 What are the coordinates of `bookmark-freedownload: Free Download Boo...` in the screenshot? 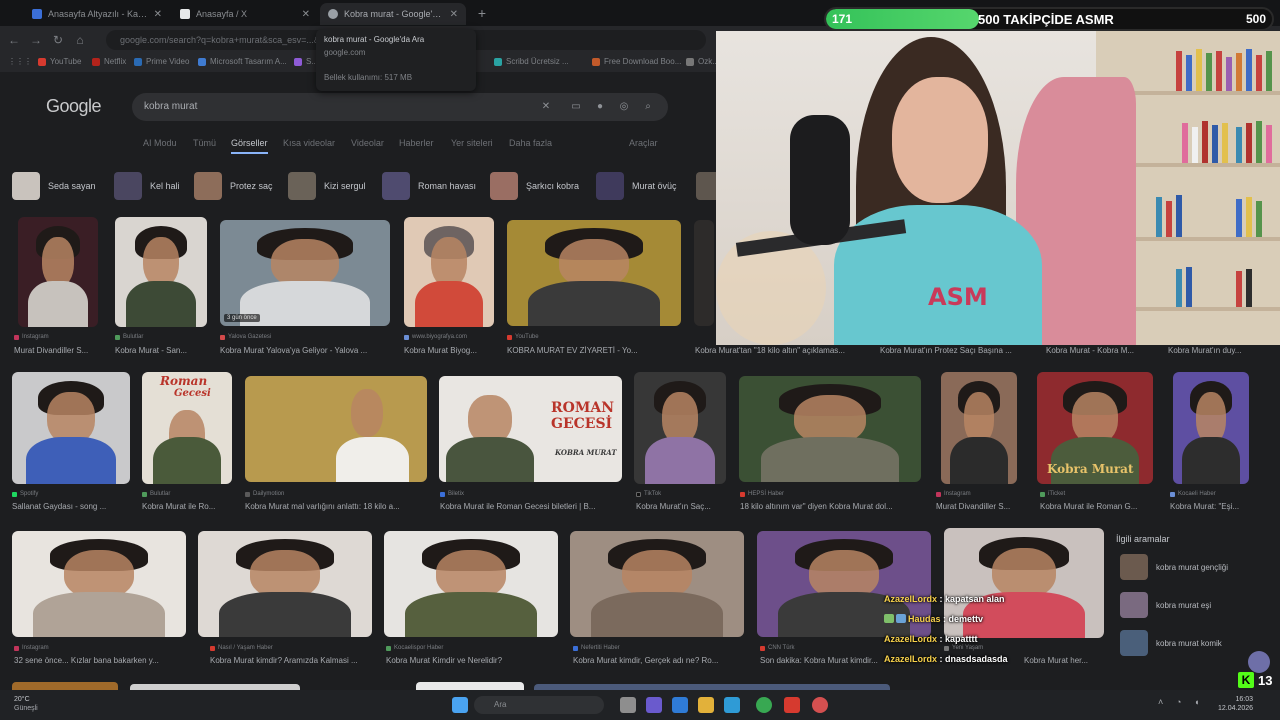 It's located at (636, 61).